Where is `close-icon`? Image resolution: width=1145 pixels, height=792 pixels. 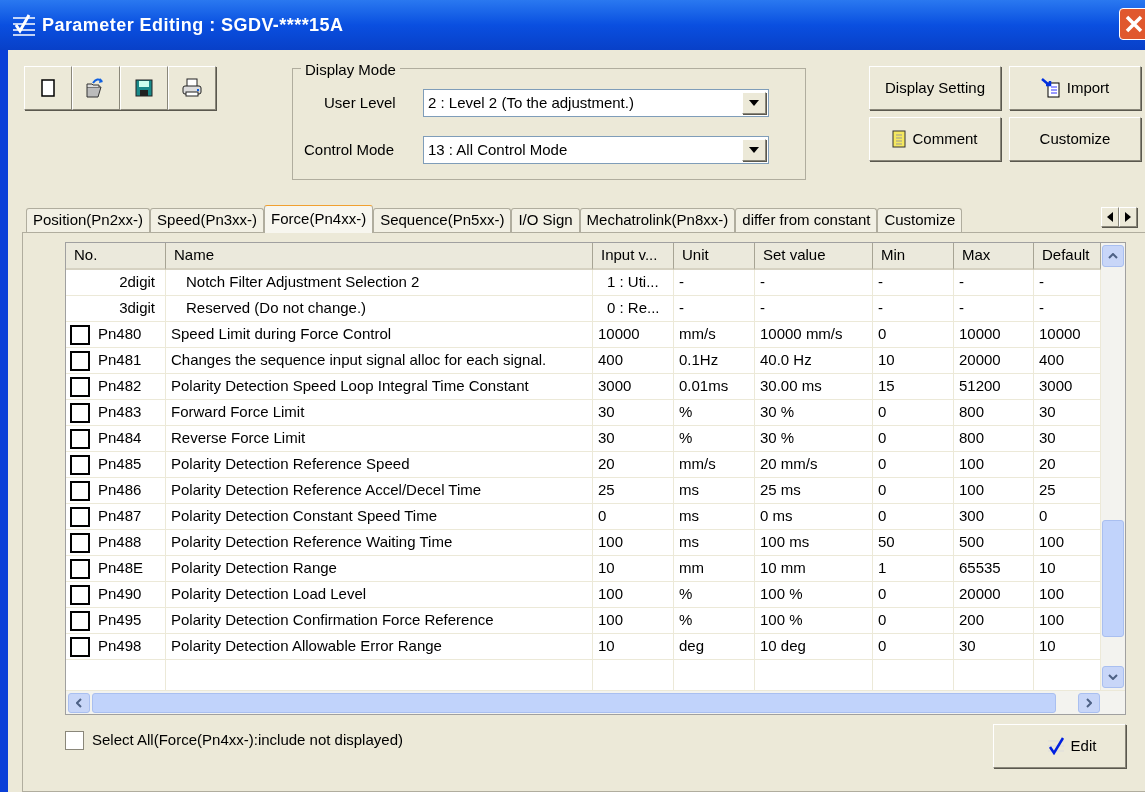
close-icon is located at coordinates (1134, 24).